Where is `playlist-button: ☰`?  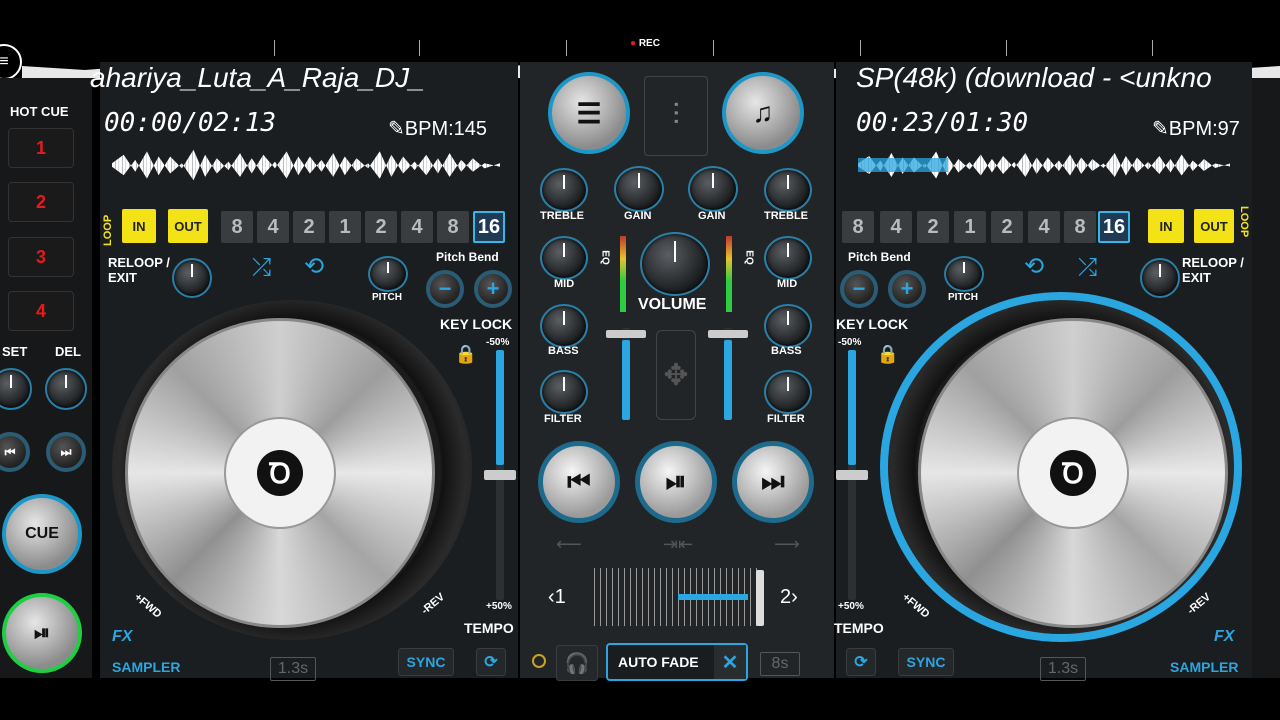 playlist-button: ☰ is located at coordinates (589, 113).